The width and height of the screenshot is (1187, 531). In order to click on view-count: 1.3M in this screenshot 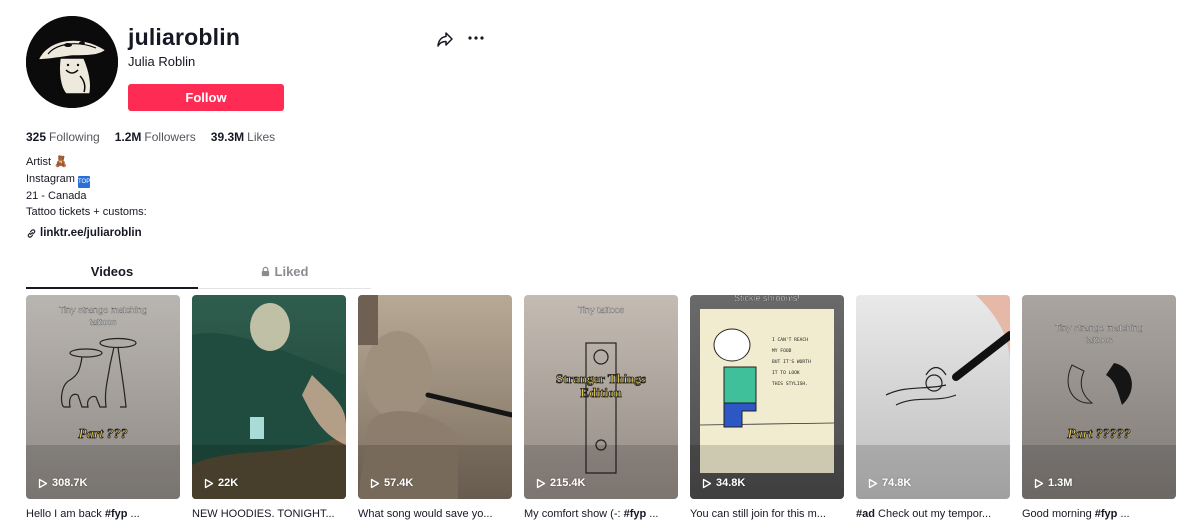, I will do `click(1053, 483)`.